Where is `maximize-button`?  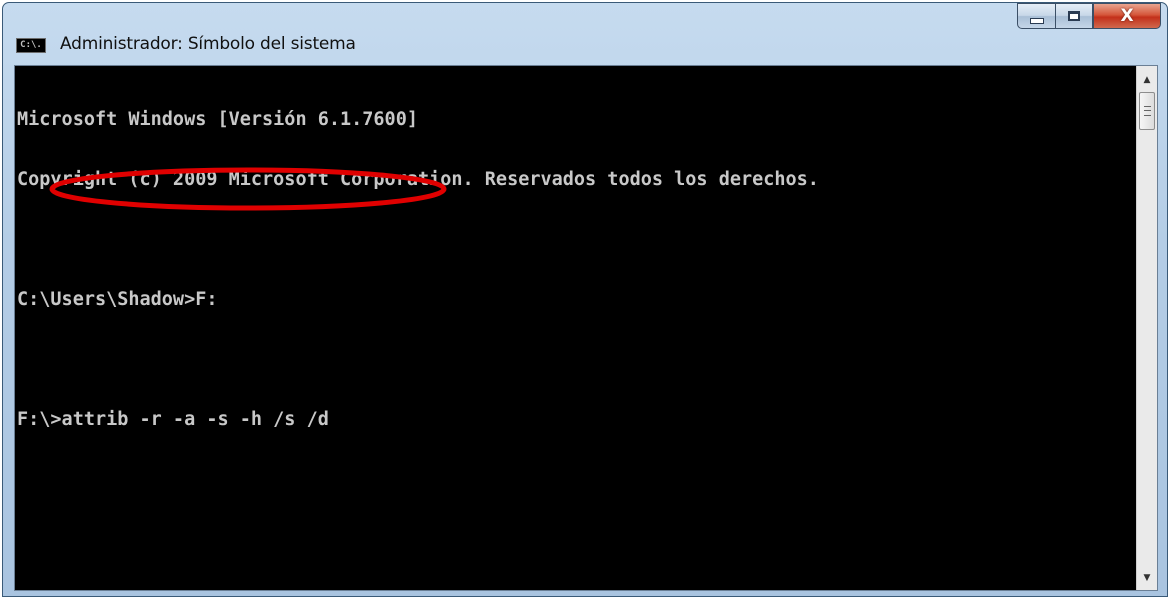
maximize-button is located at coordinates (1074, 16).